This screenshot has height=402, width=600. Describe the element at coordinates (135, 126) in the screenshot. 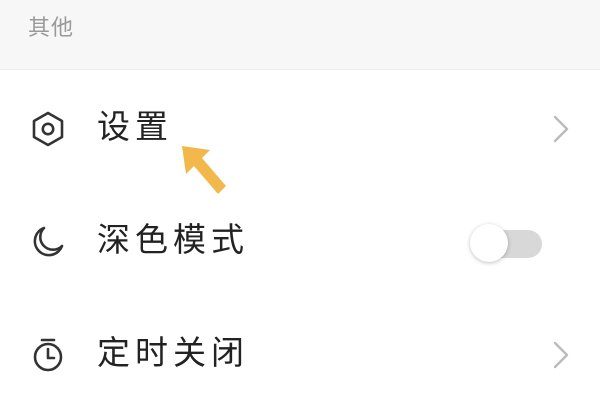

I see `menu-item-label: 设置` at that location.